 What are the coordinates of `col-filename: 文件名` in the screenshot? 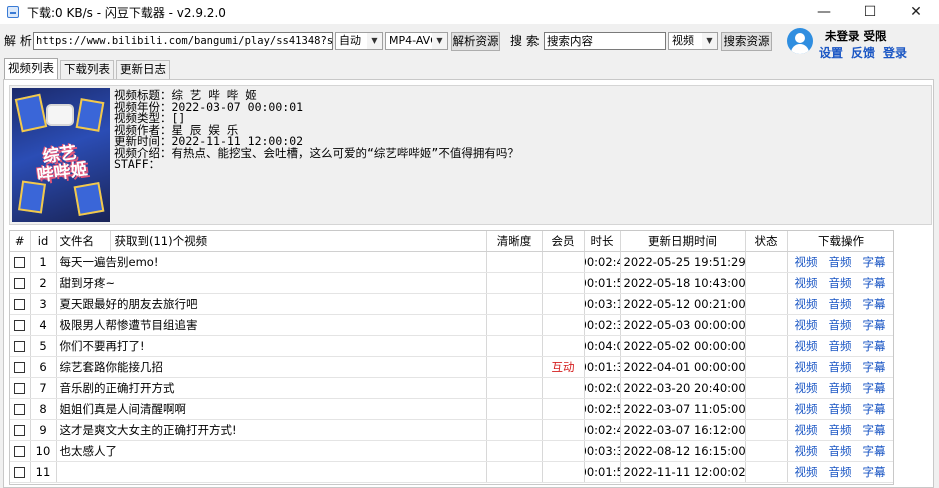 It's located at (83, 241).